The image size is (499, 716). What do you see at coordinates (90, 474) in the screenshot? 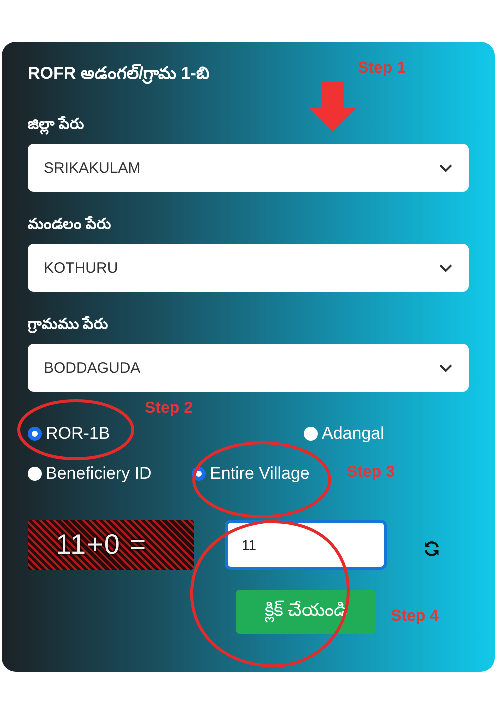
I see `radio-option: Beneficiery ID` at bounding box center [90, 474].